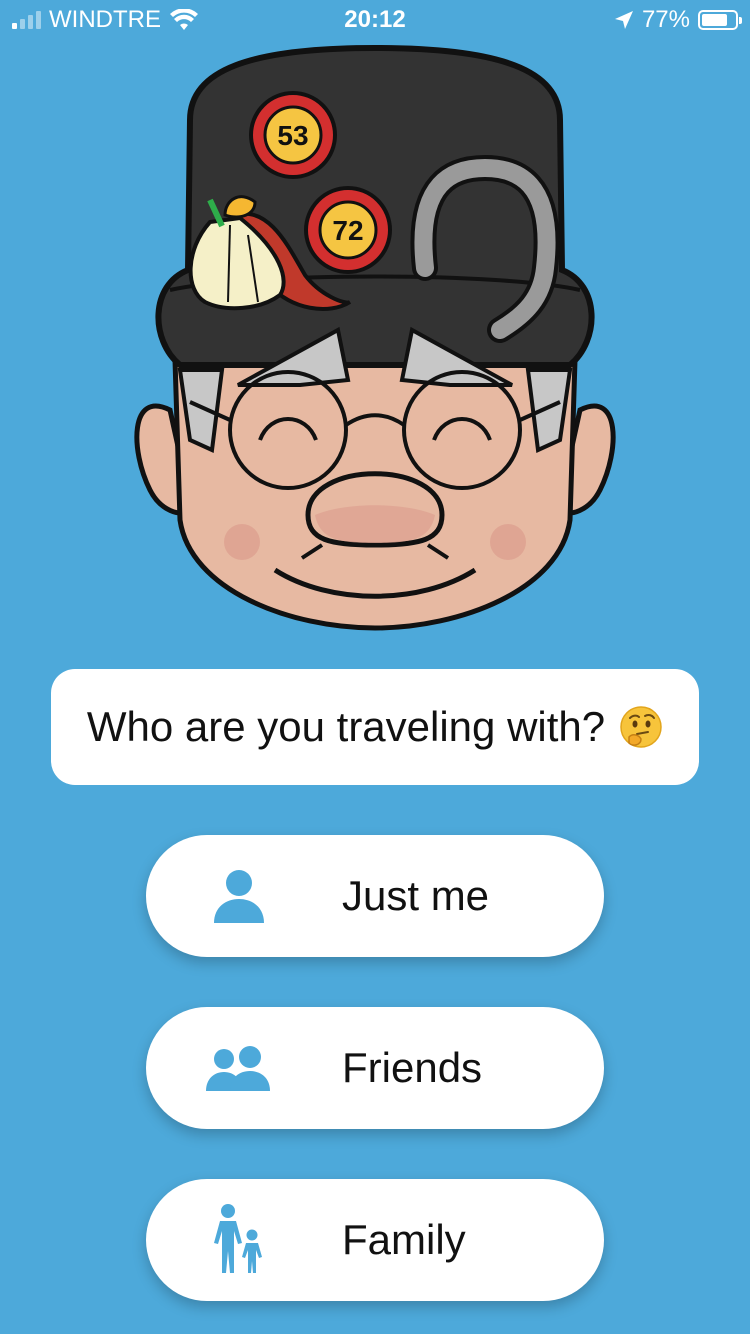  I want to click on battery-fill, so click(714, 20).